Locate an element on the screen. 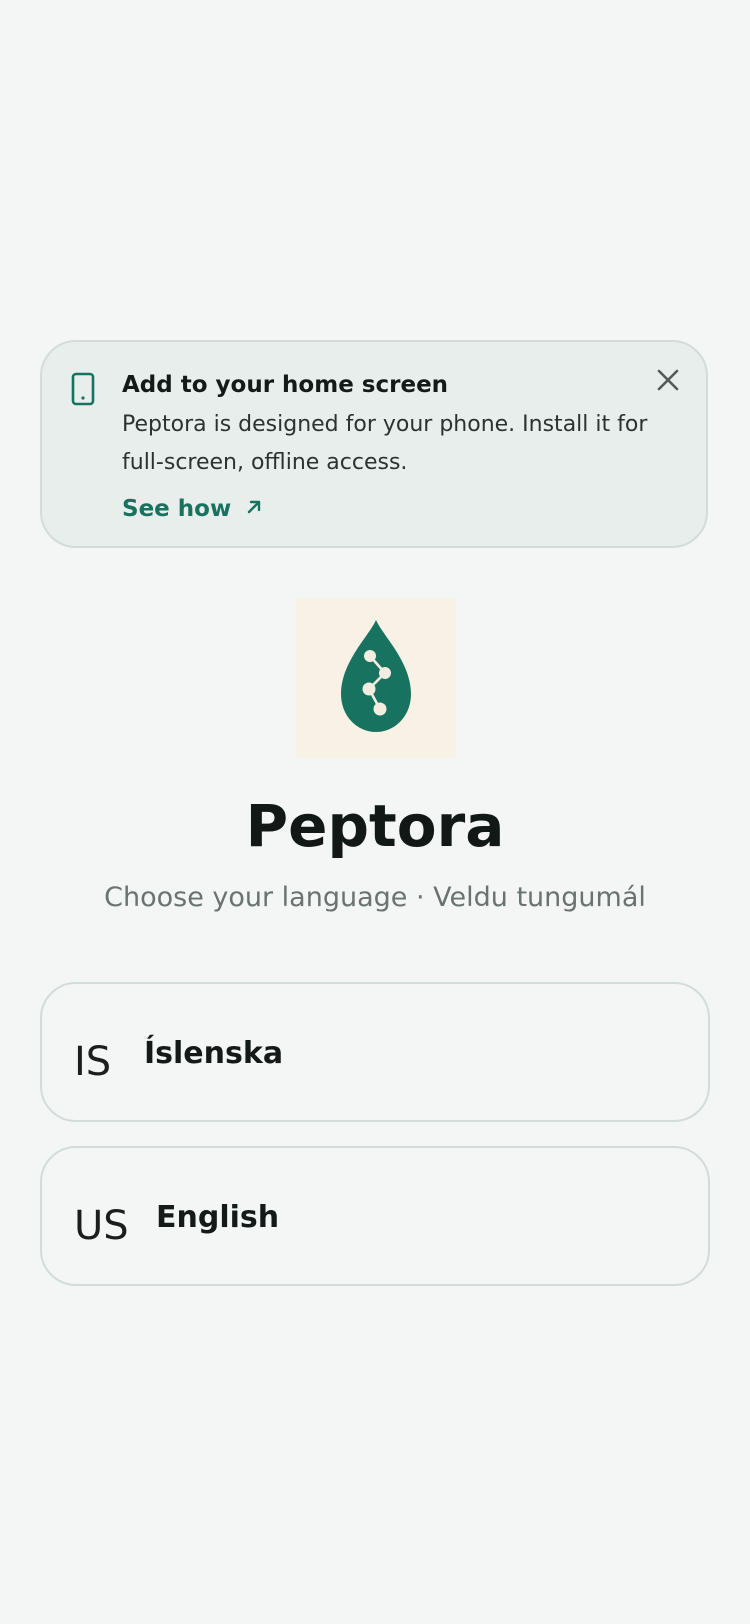 This screenshot has height=1624, width=750. see-how-label: See how is located at coordinates (177, 509).